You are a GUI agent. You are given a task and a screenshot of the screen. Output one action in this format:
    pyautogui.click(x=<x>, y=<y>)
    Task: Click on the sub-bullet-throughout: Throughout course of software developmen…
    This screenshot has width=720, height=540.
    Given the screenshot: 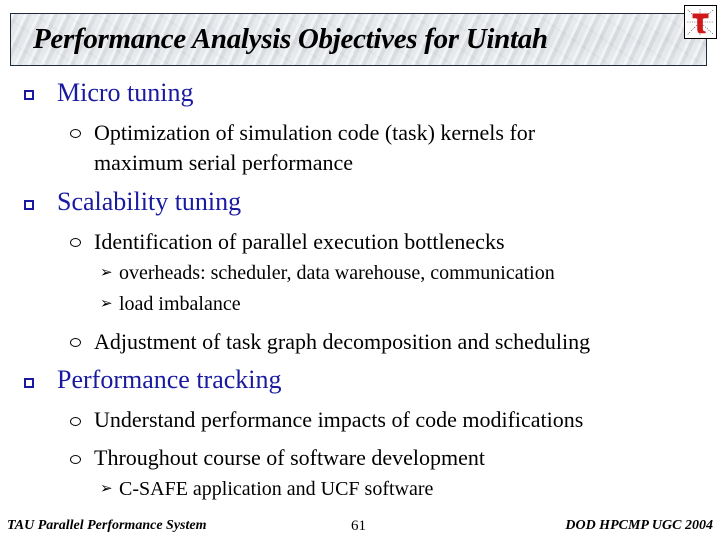 What is the action you would take?
    pyautogui.click(x=289, y=457)
    